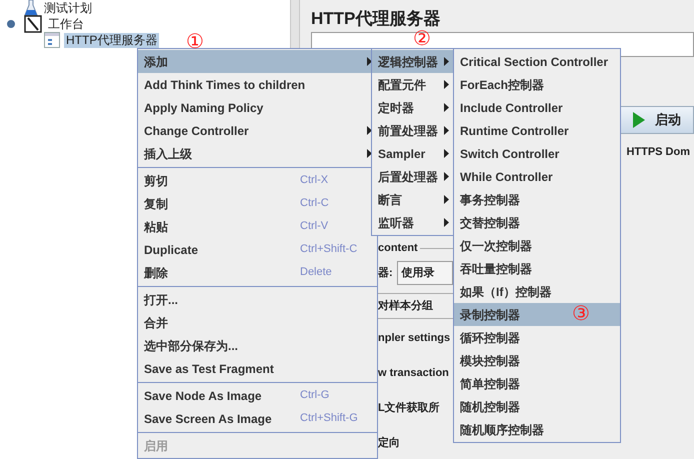 The width and height of the screenshot is (694, 459). I want to click on menu-item: 事务控制器, so click(537, 199).